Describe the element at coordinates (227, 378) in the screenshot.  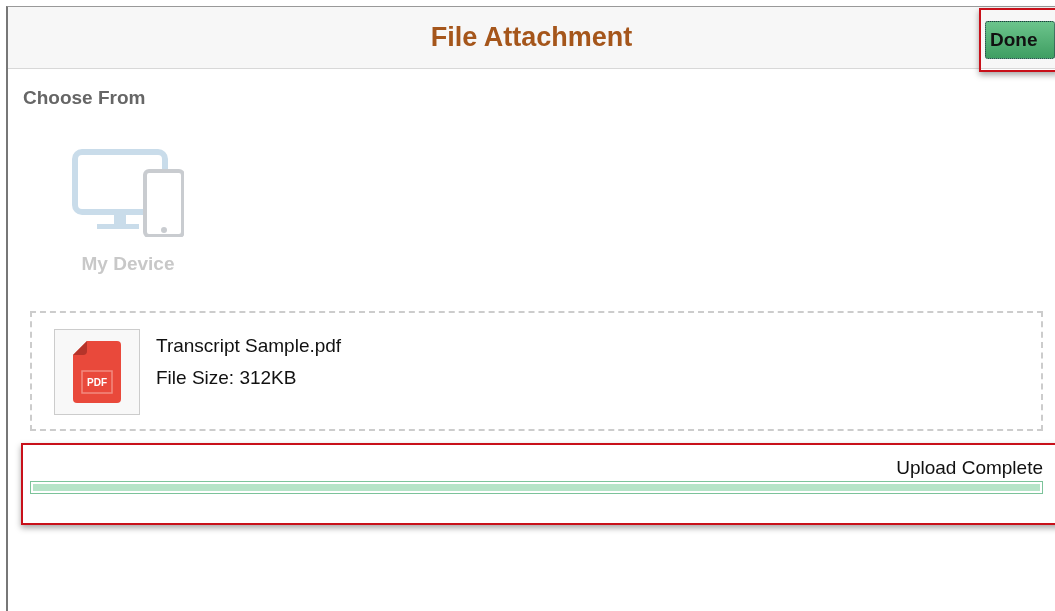
I see `file-size: File Size: 312KB` at that location.